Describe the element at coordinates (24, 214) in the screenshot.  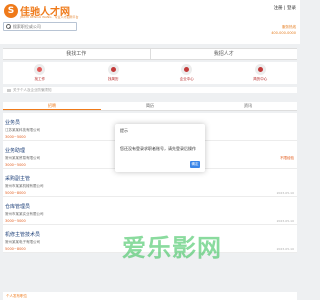
I see `job-company: 常州市某某实业有限公司` at that location.